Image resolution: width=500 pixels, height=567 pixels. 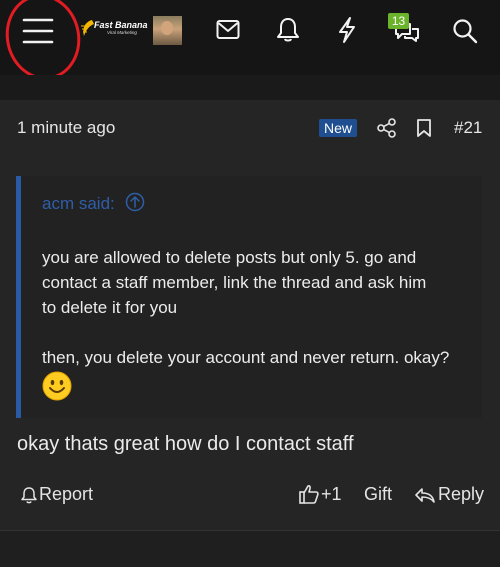 What do you see at coordinates (167, 30) in the screenshot?
I see `avatar` at bounding box center [167, 30].